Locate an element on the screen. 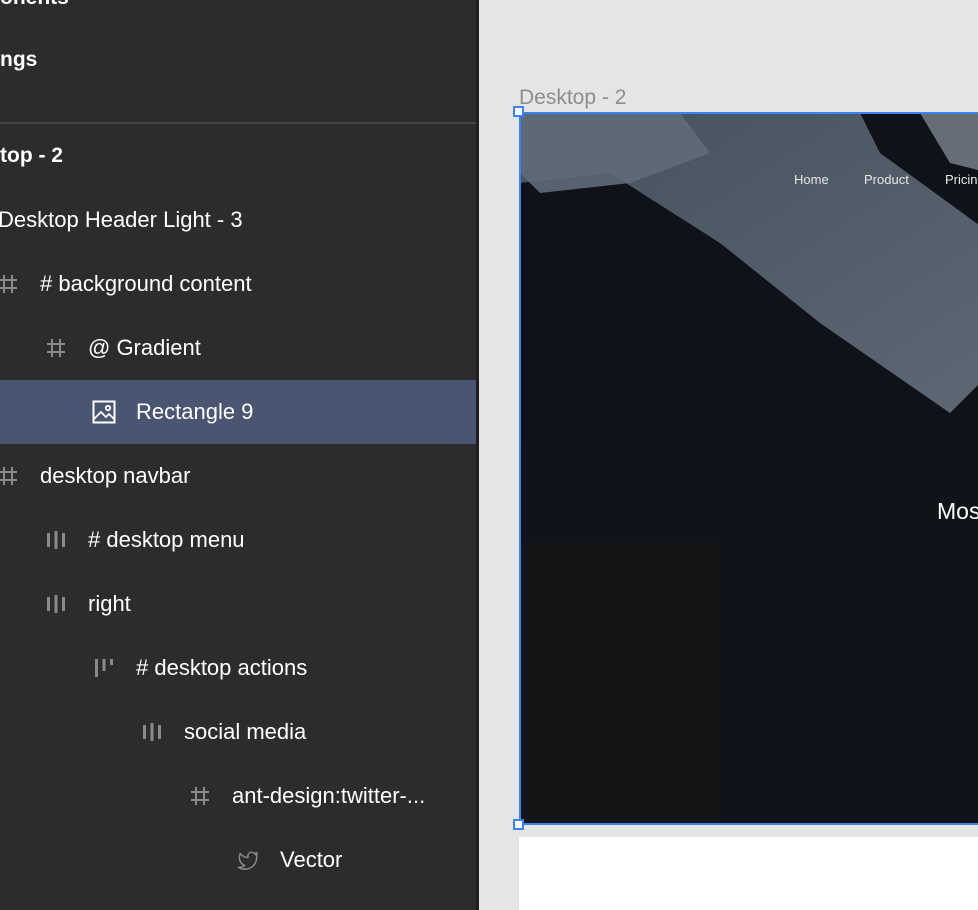  layer-row-rectangle-9: Rectangle 9 is located at coordinates (238, 412).